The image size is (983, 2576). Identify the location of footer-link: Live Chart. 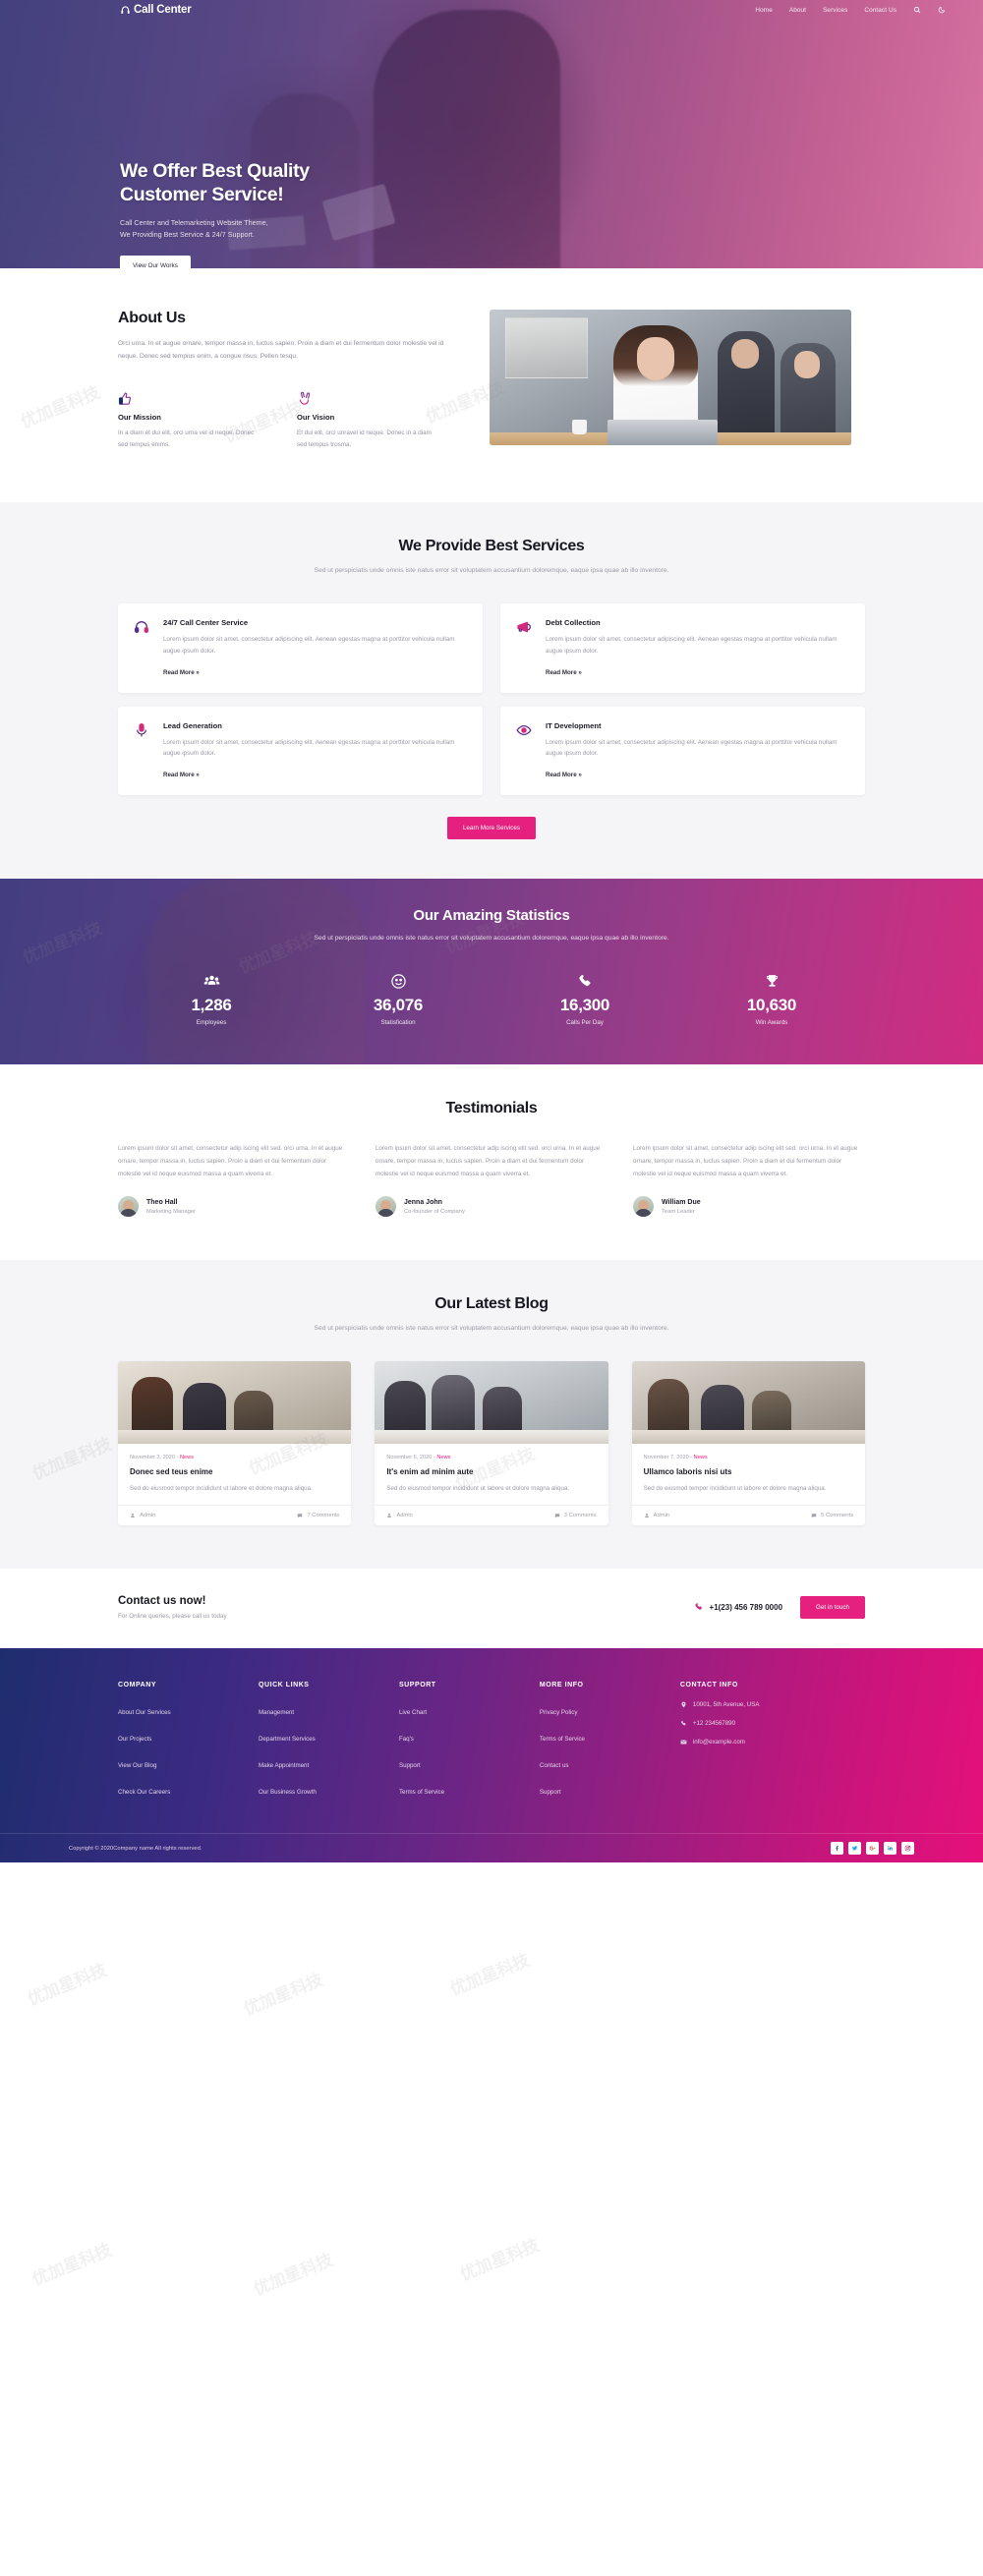
(413, 1712).